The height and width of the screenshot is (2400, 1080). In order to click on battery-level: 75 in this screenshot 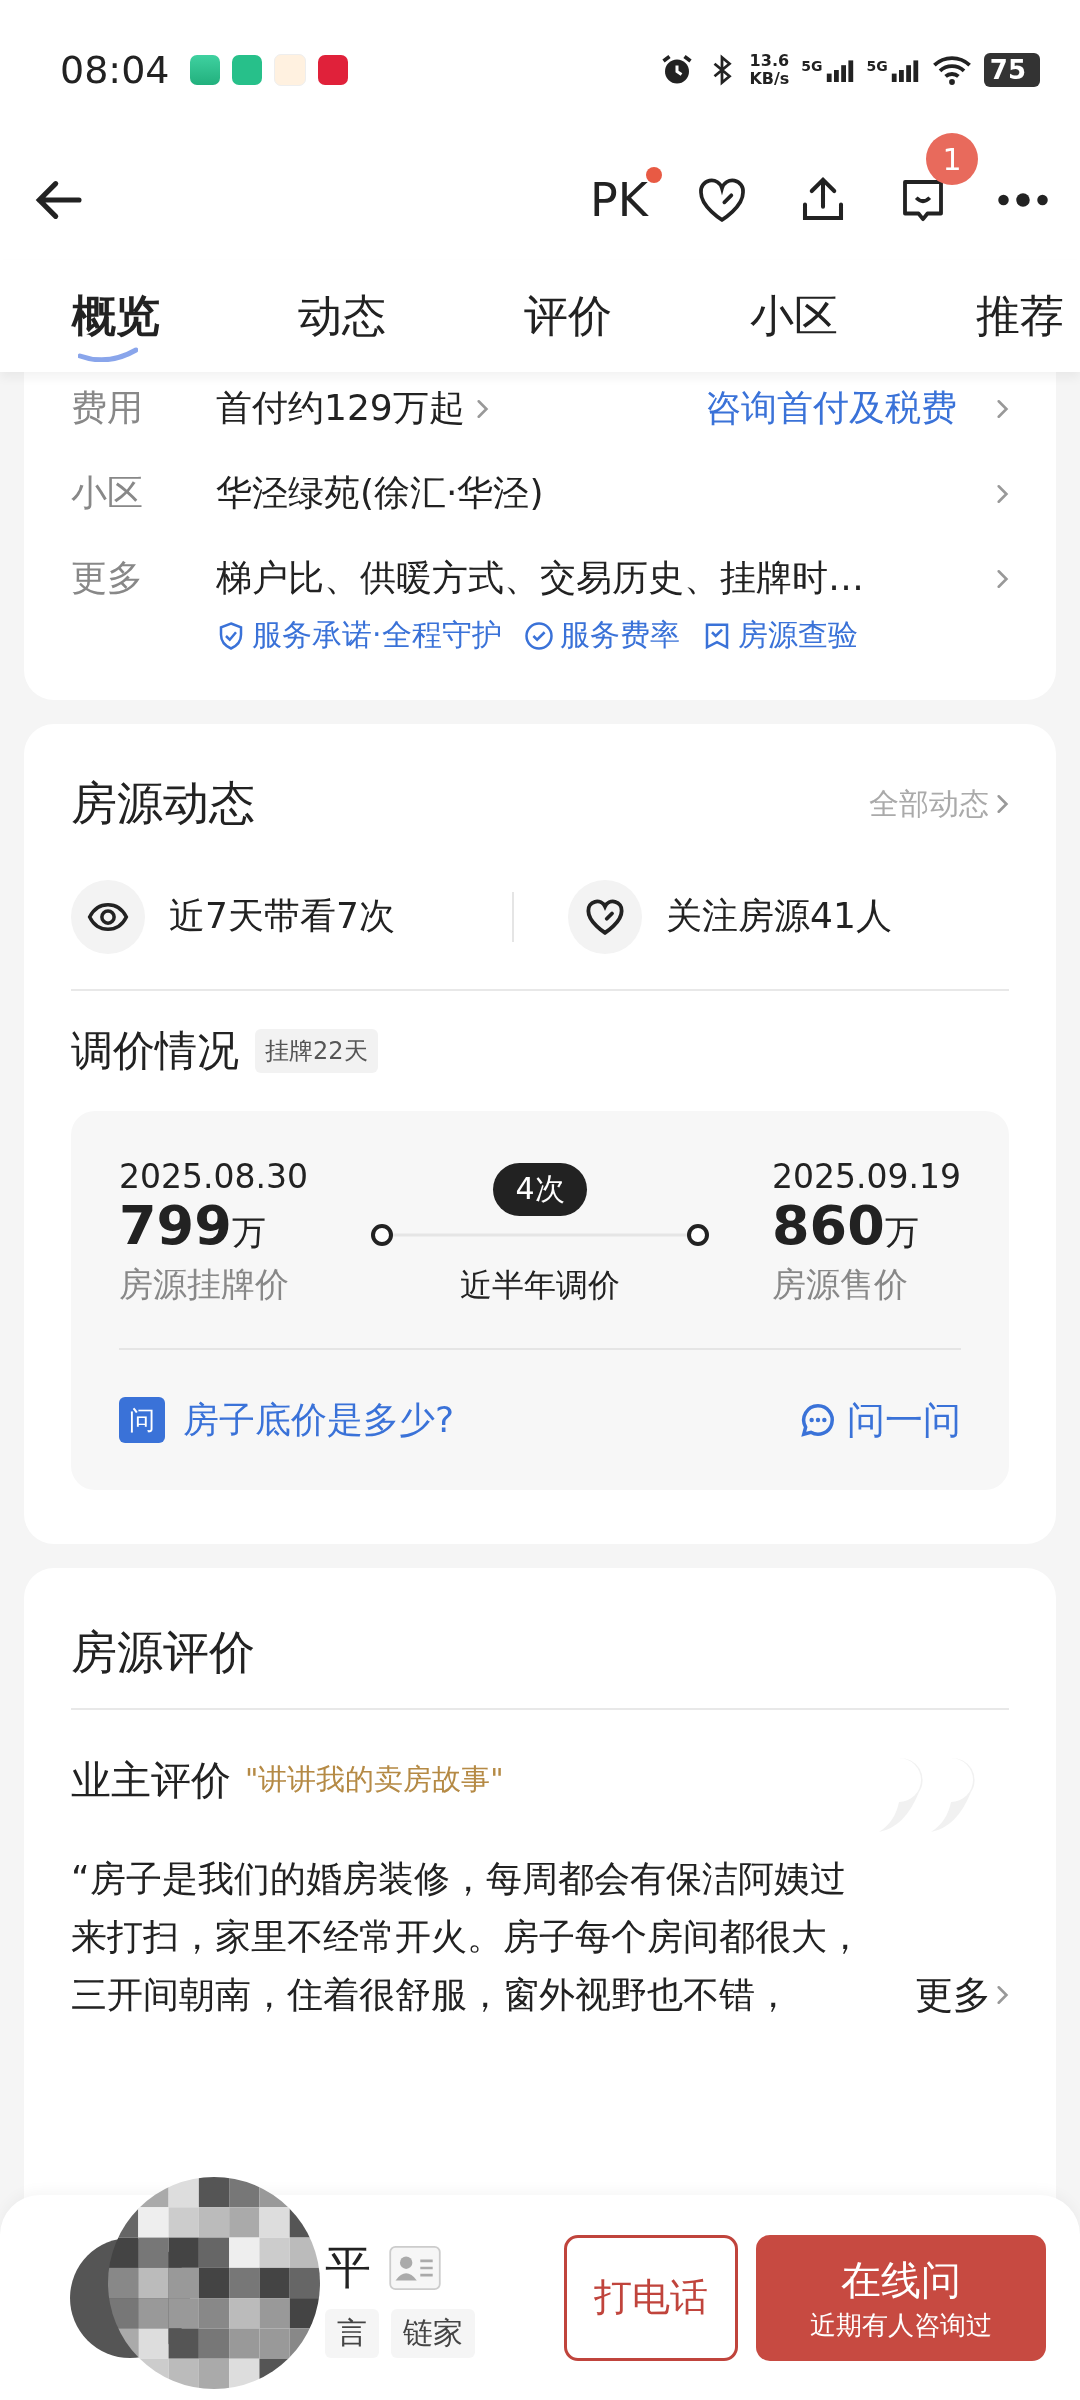, I will do `click(1011, 70)`.